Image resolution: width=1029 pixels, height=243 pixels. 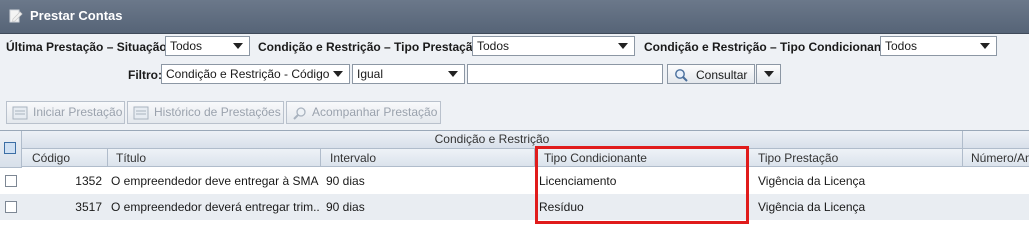 What do you see at coordinates (88, 207) in the screenshot?
I see `cell-codigo: 3517` at bounding box center [88, 207].